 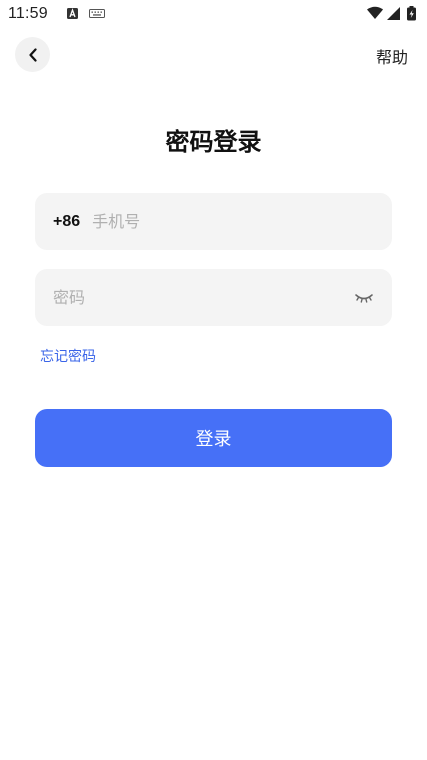 What do you see at coordinates (213, 15) in the screenshot?
I see `status-bar: 11:59` at bounding box center [213, 15].